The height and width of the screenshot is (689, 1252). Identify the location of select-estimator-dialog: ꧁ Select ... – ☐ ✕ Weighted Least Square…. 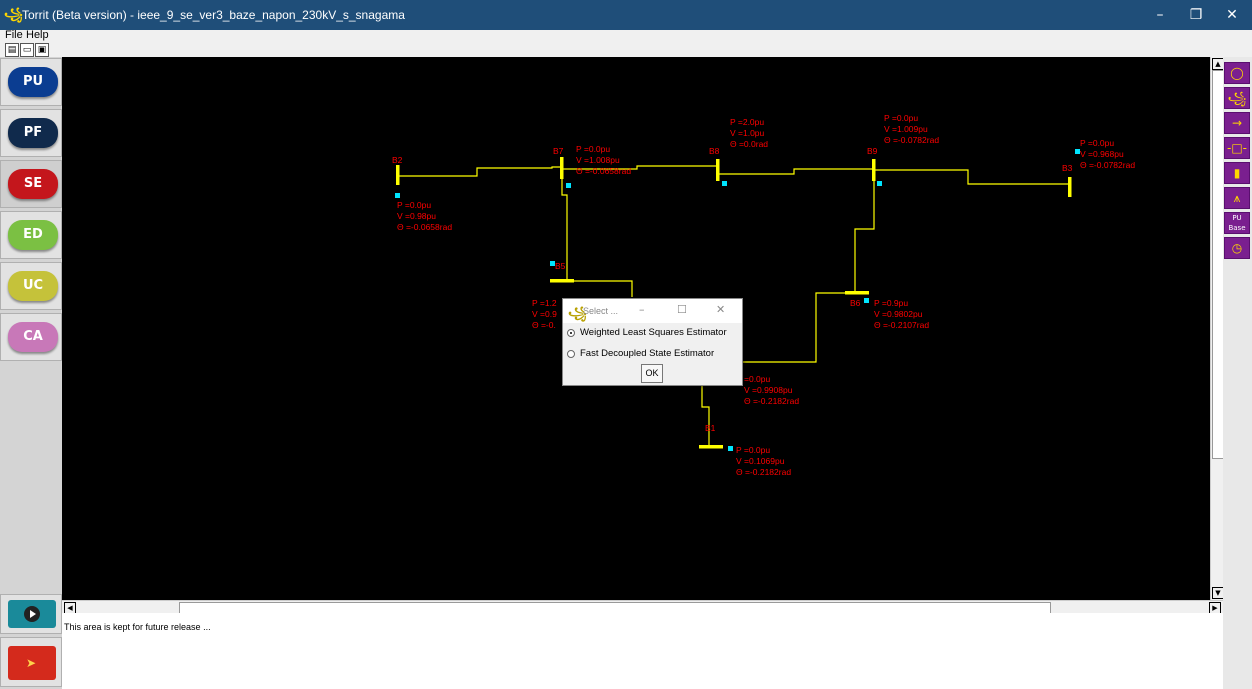
(652, 342).